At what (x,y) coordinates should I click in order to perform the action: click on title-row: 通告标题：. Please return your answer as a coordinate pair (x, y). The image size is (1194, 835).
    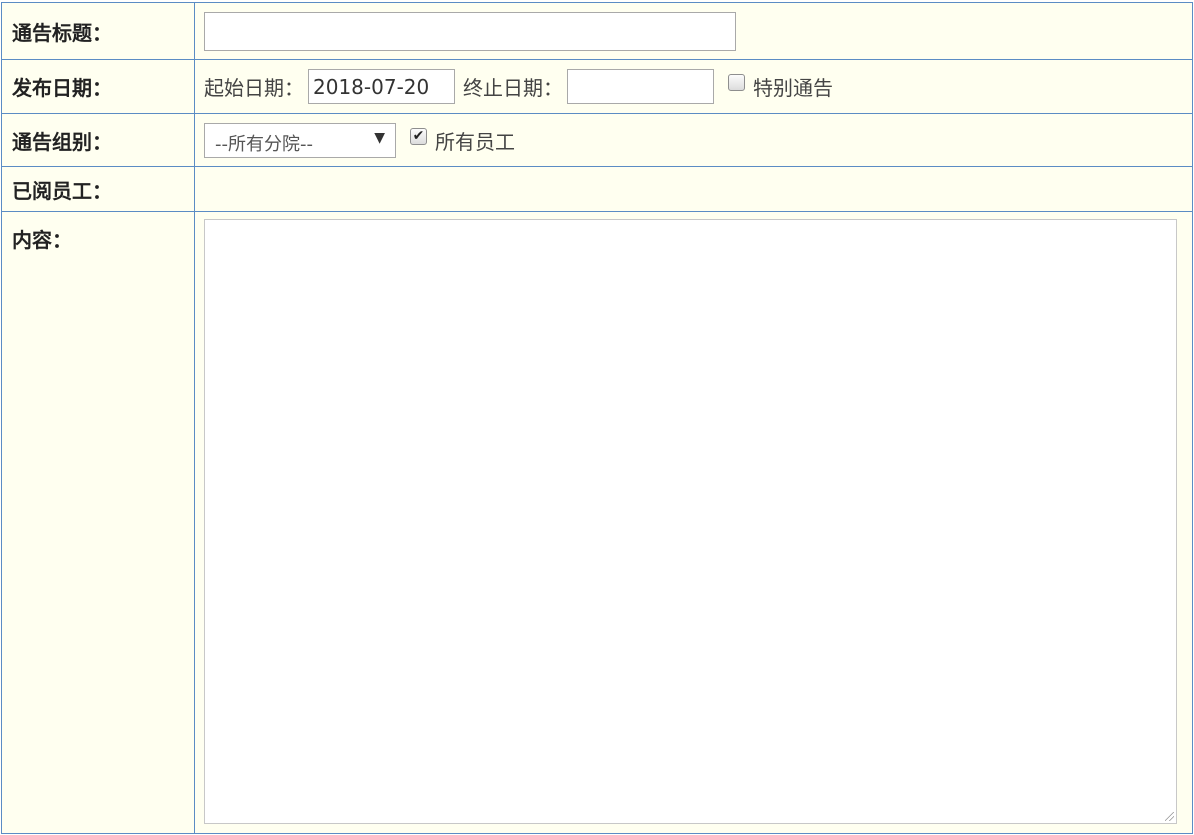
    Looking at the image, I should click on (597, 31).